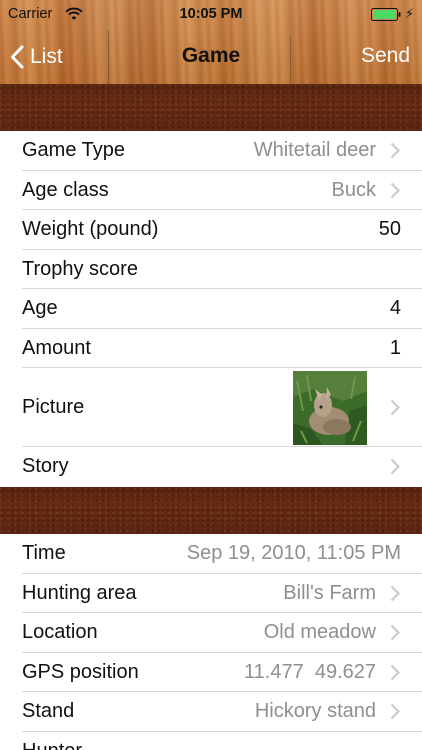 This screenshot has height=750, width=422. What do you see at coordinates (353, 189) in the screenshot?
I see `row-value: Buck` at bounding box center [353, 189].